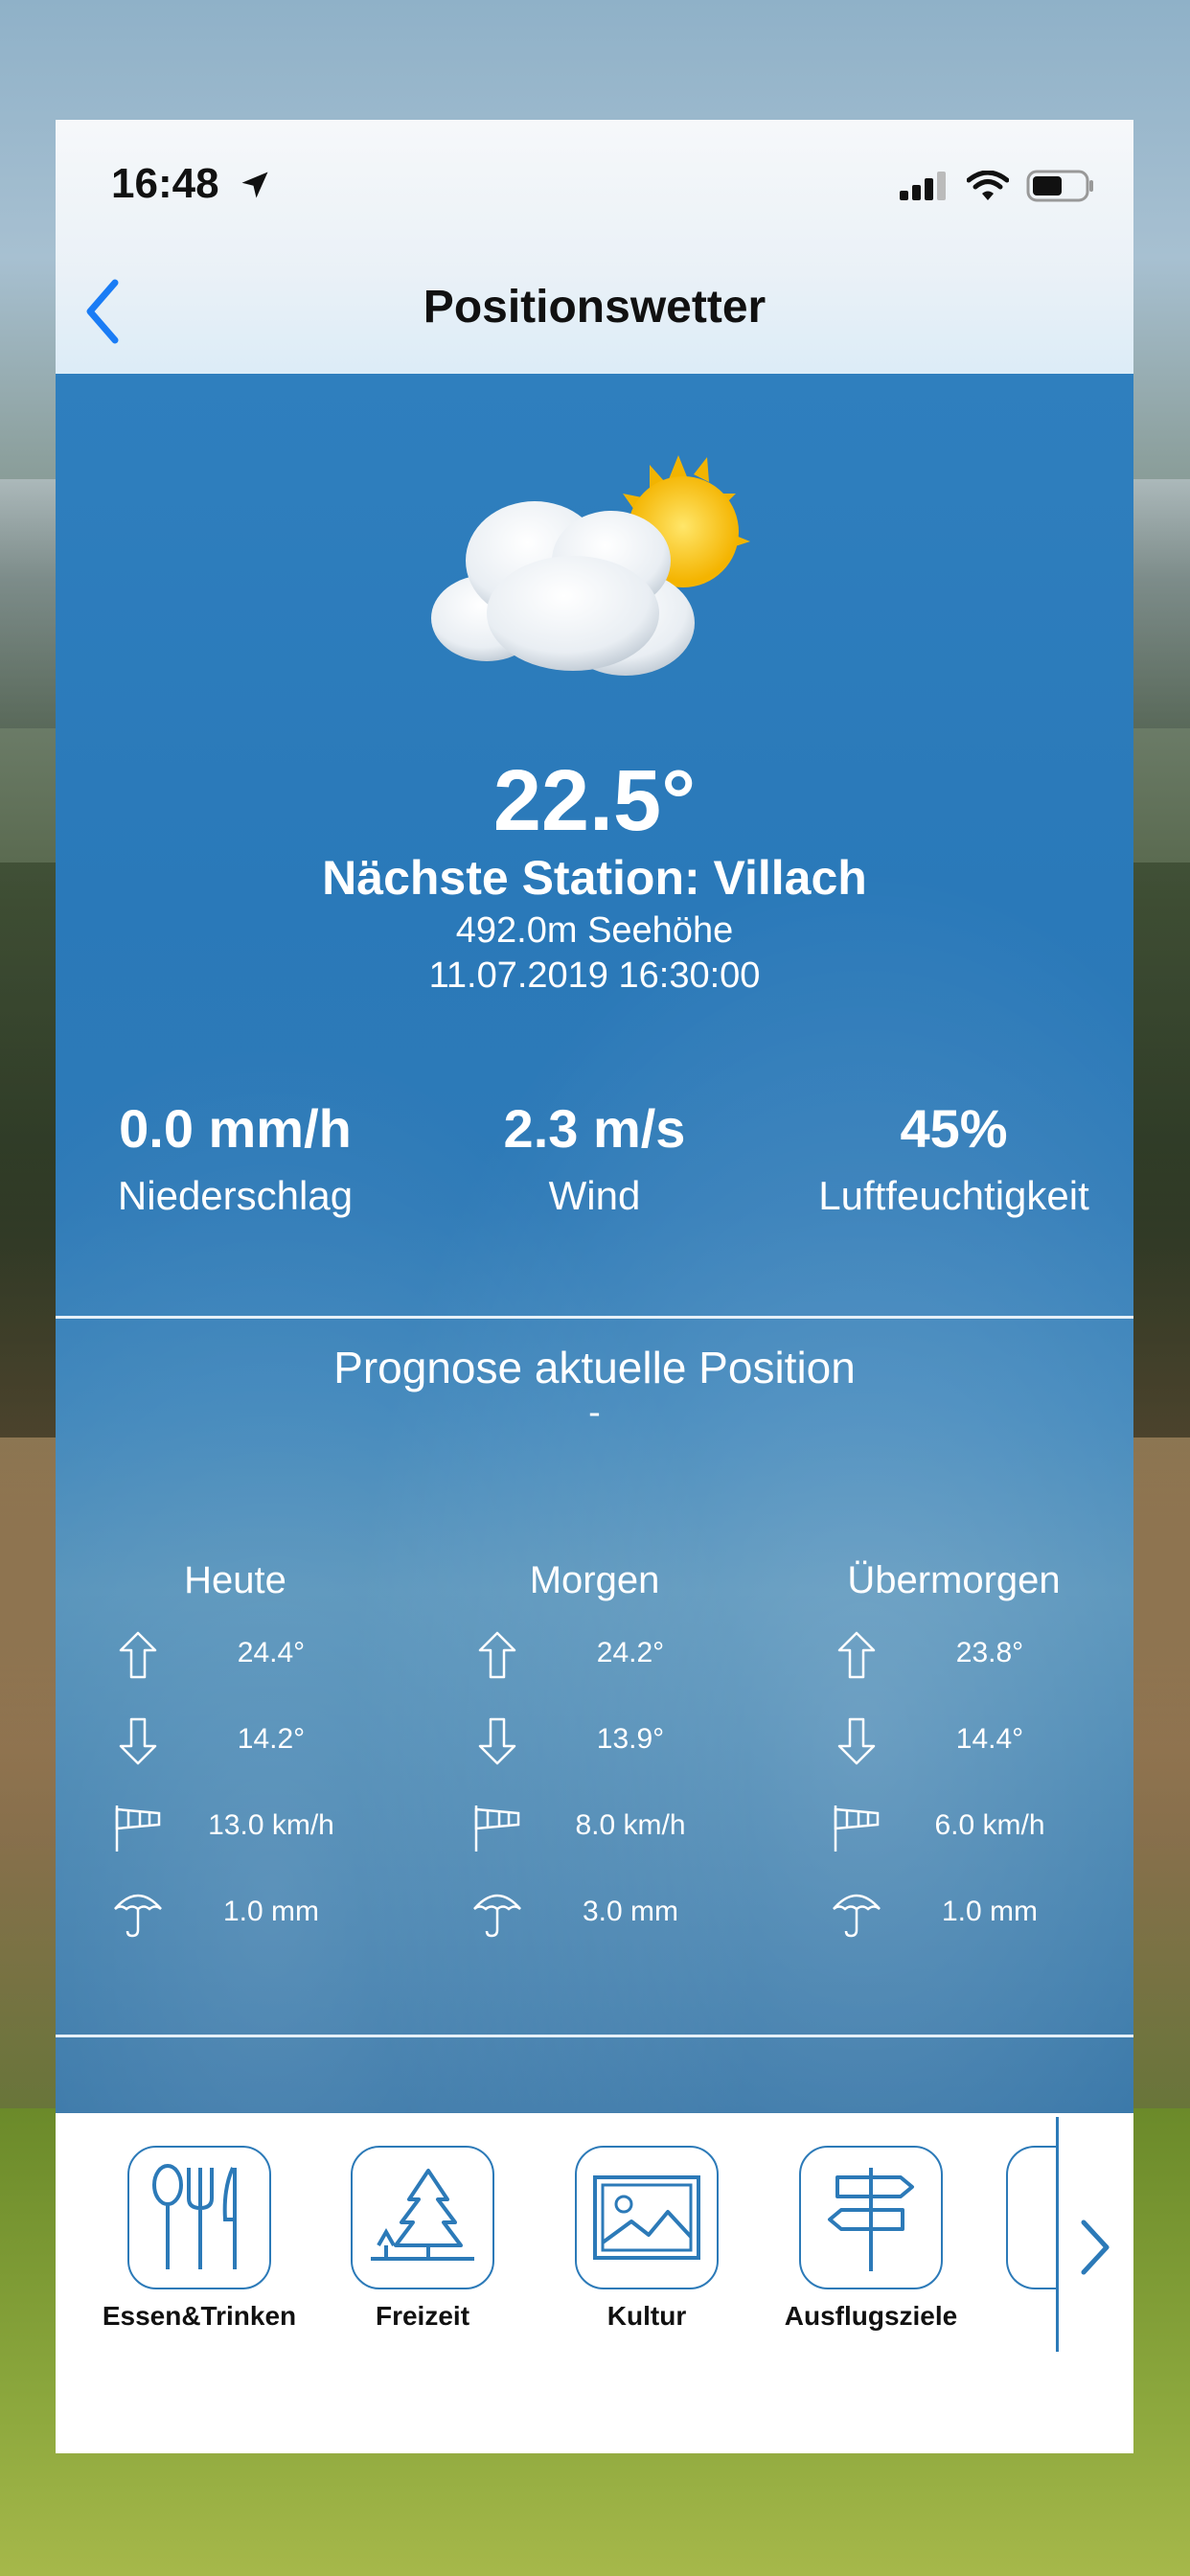  What do you see at coordinates (954, 1580) in the screenshot?
I see `day-name: Übermorgen` at bounding box center [954, 1580].